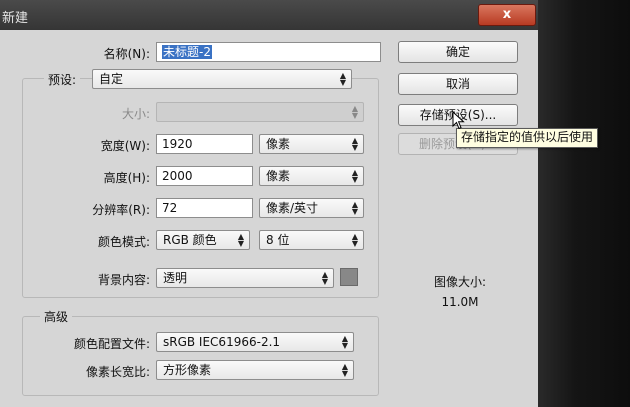 The width and height of the screenshot is (630, 407). What do you see at coordinates (111, 79) in the screenshot?
I see `preset-value: 自定` at bounding box center [111, 79].